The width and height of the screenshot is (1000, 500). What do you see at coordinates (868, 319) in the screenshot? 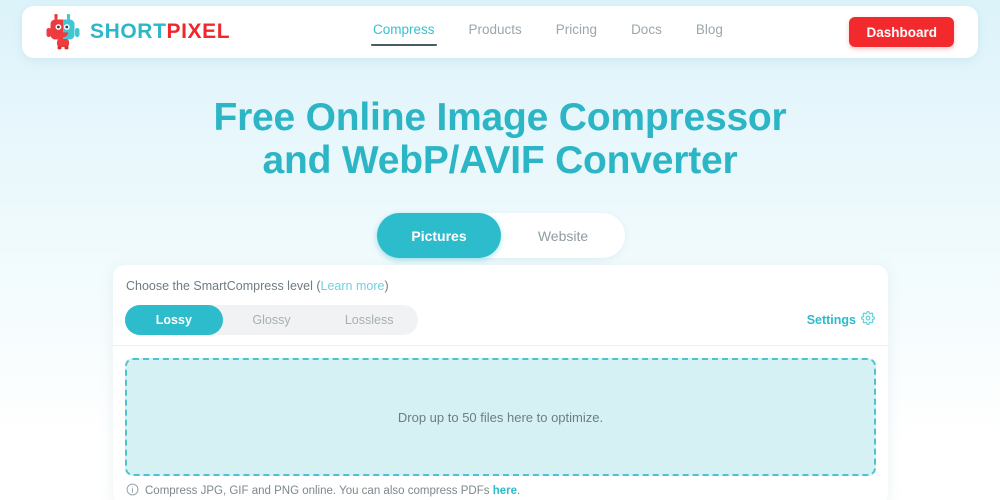
I see `gear-icon` at bounding box center [868, 319].